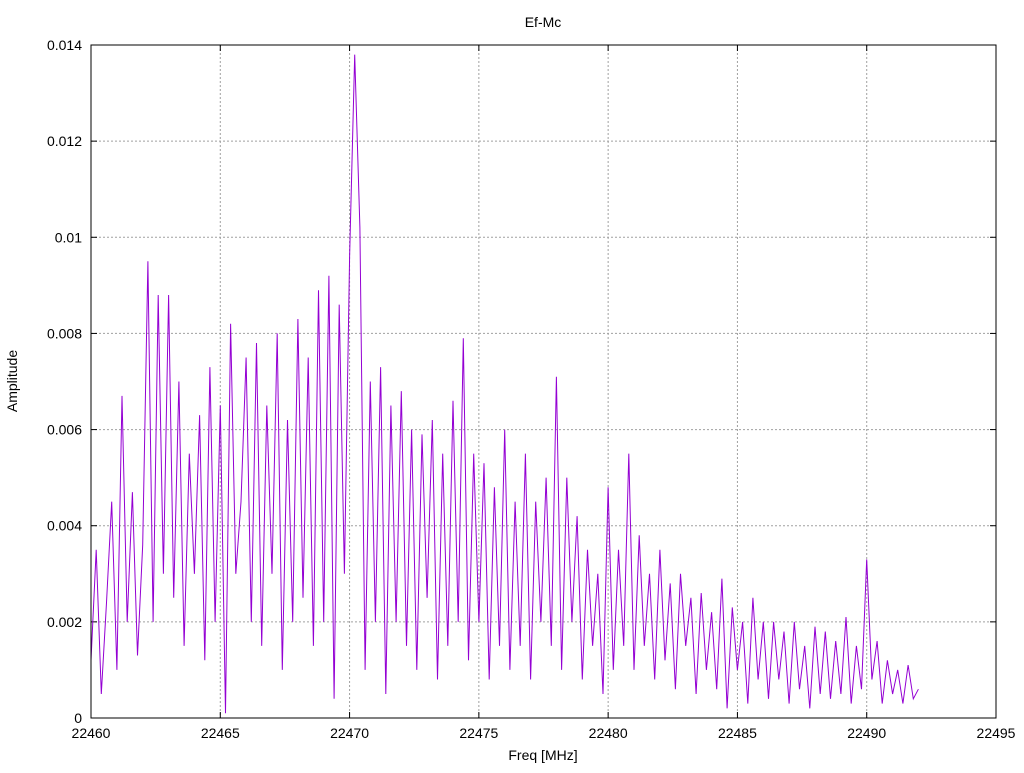 The height and width of the screenshot is (773, 1024). Describe the element at coordinates (737, 733) in the screenshot. I see `x-tick-label: 22485` at that location.